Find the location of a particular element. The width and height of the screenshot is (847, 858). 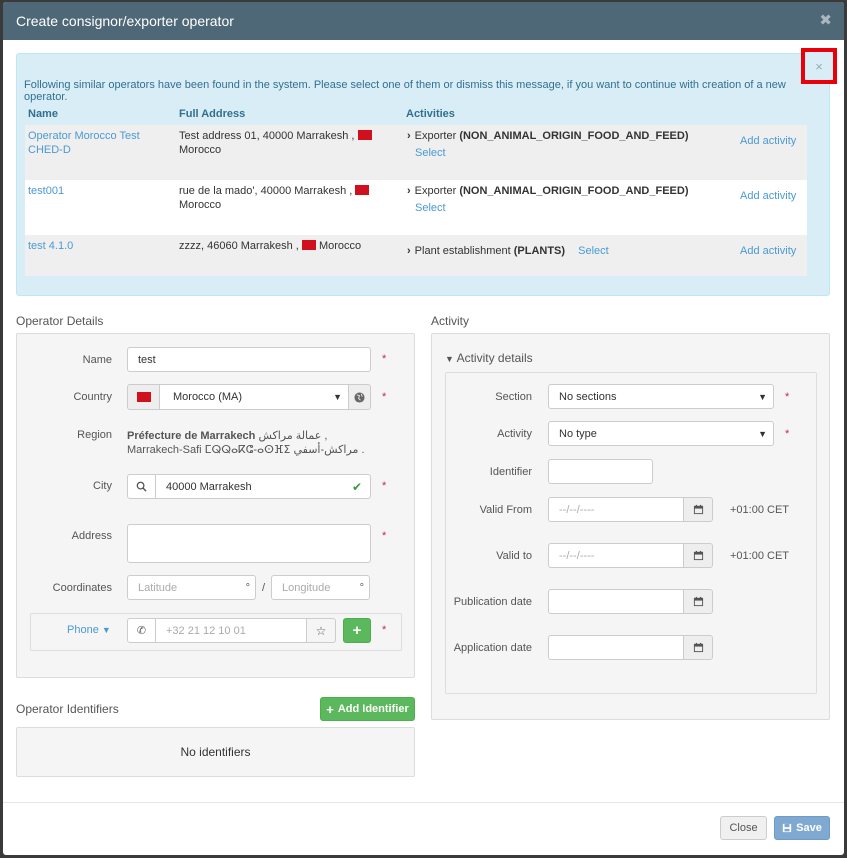

name-label: Name is located at coordinates (97, 360).